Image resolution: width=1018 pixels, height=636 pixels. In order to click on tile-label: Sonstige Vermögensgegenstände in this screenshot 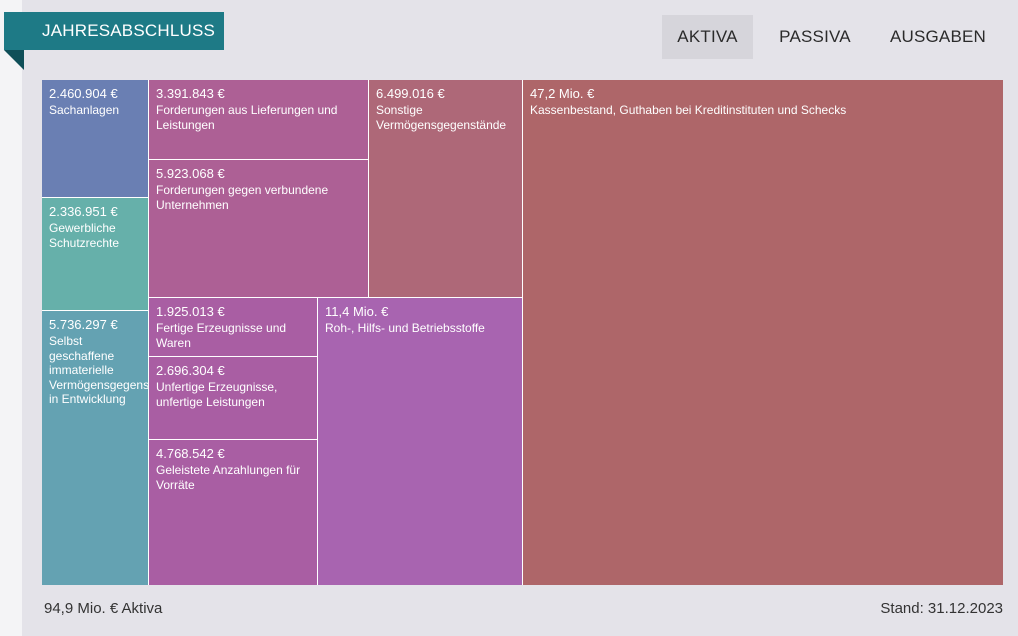, I will do `click(441, 117)`.